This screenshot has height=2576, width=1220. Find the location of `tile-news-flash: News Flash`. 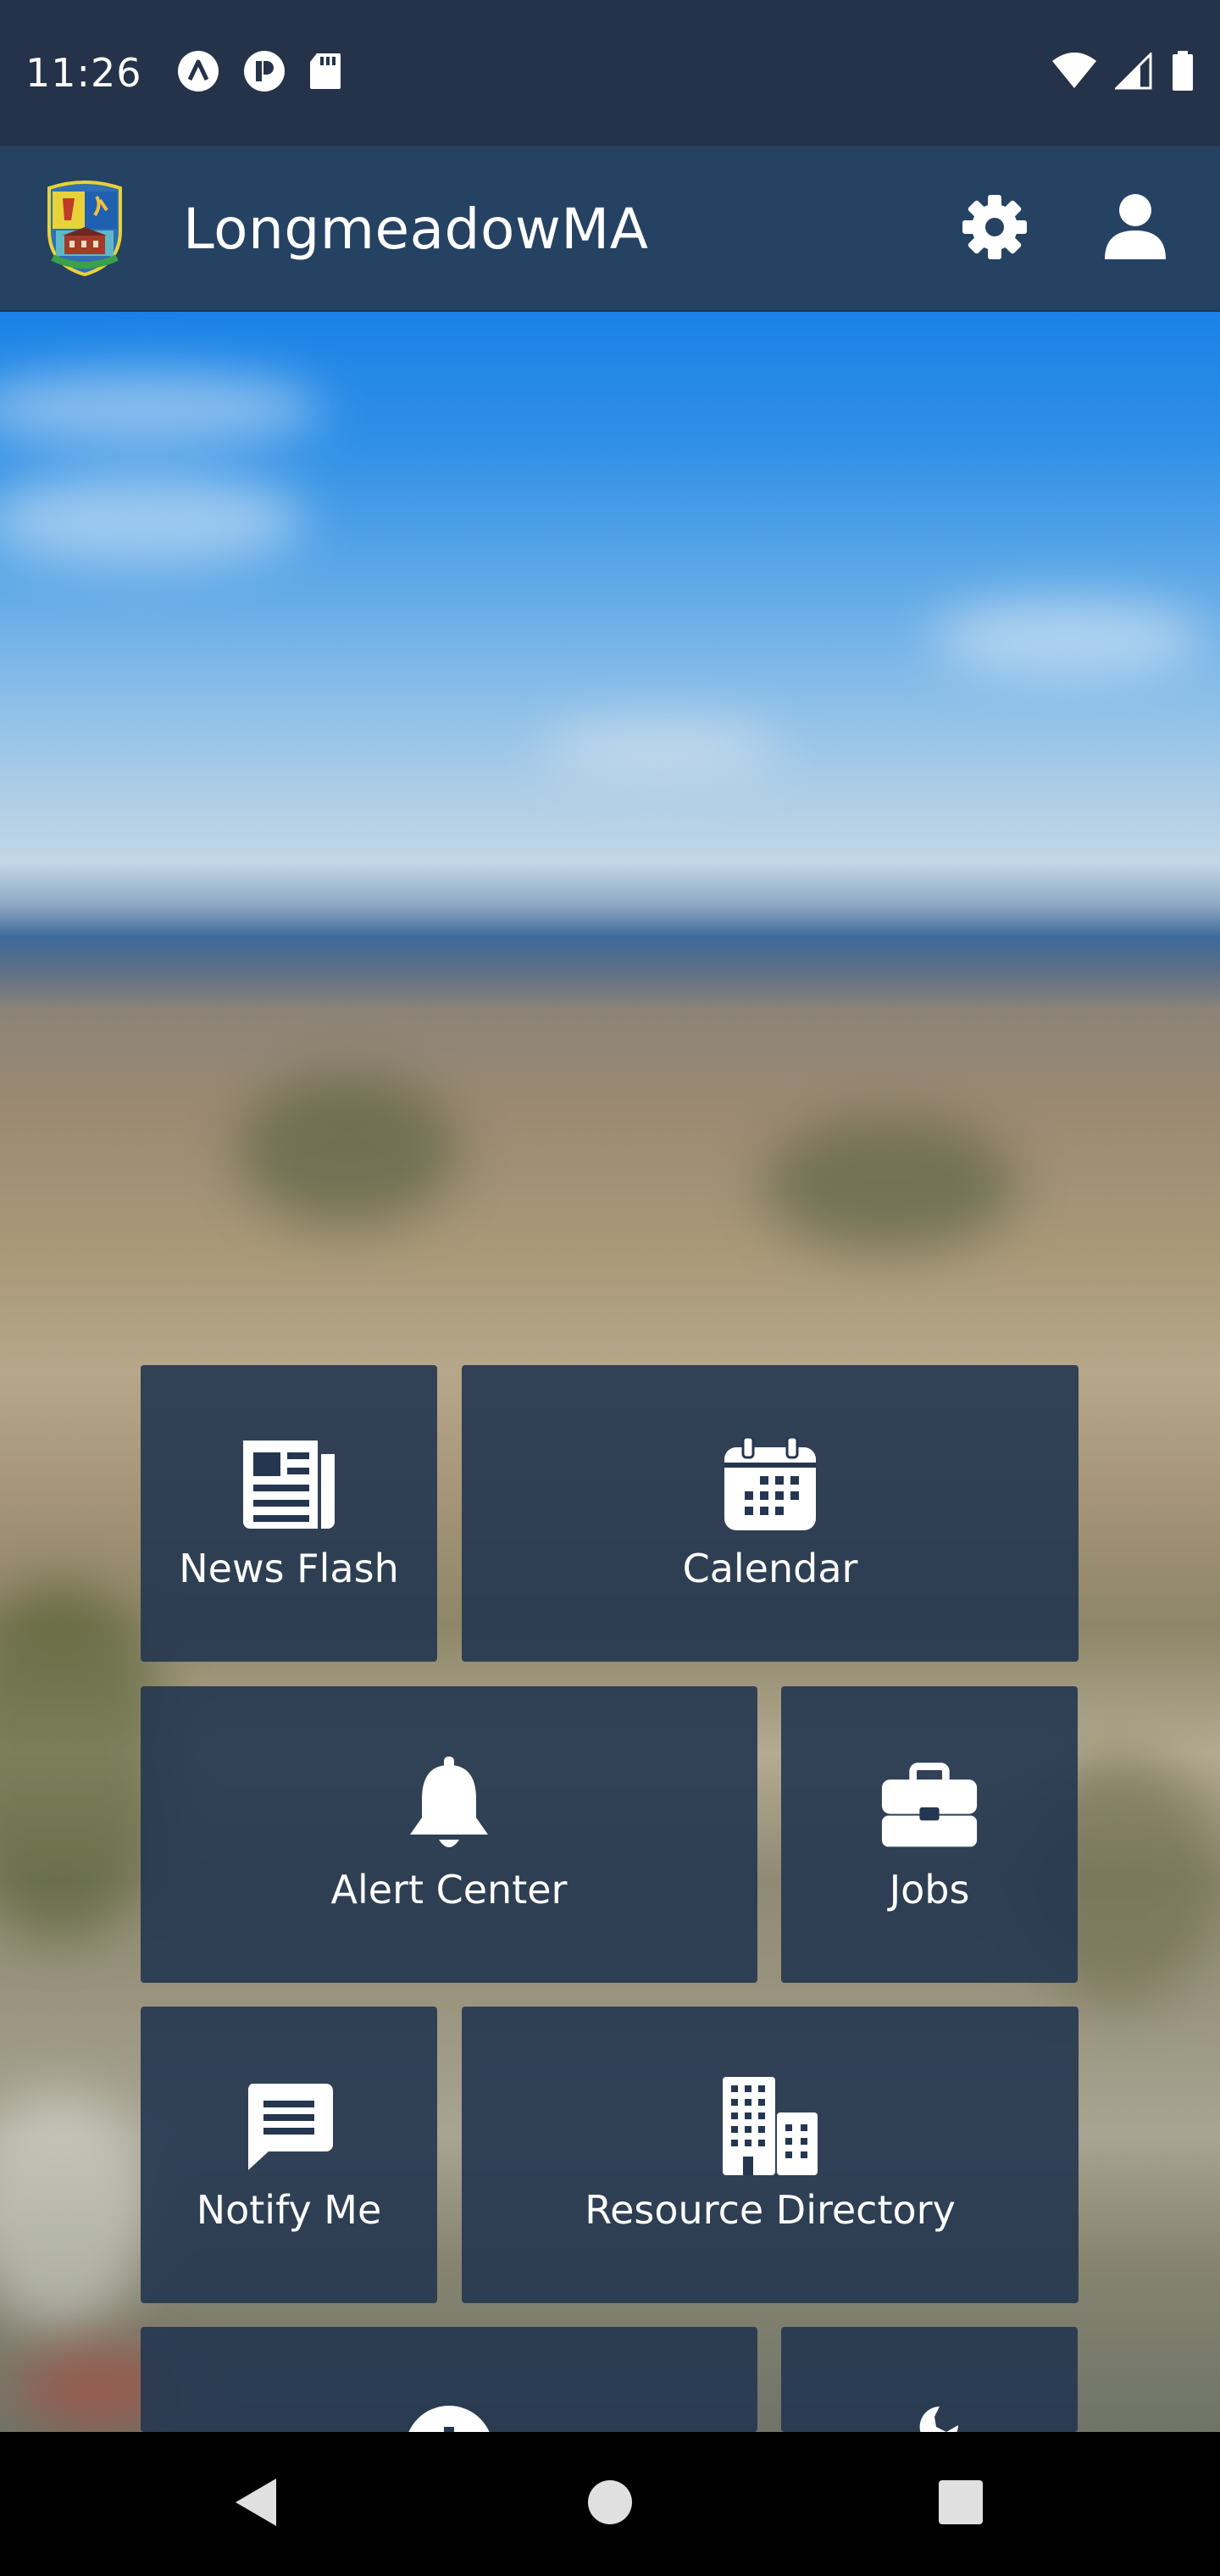

tile-news-flash: News Flash is located at coordinates (289, 1513).